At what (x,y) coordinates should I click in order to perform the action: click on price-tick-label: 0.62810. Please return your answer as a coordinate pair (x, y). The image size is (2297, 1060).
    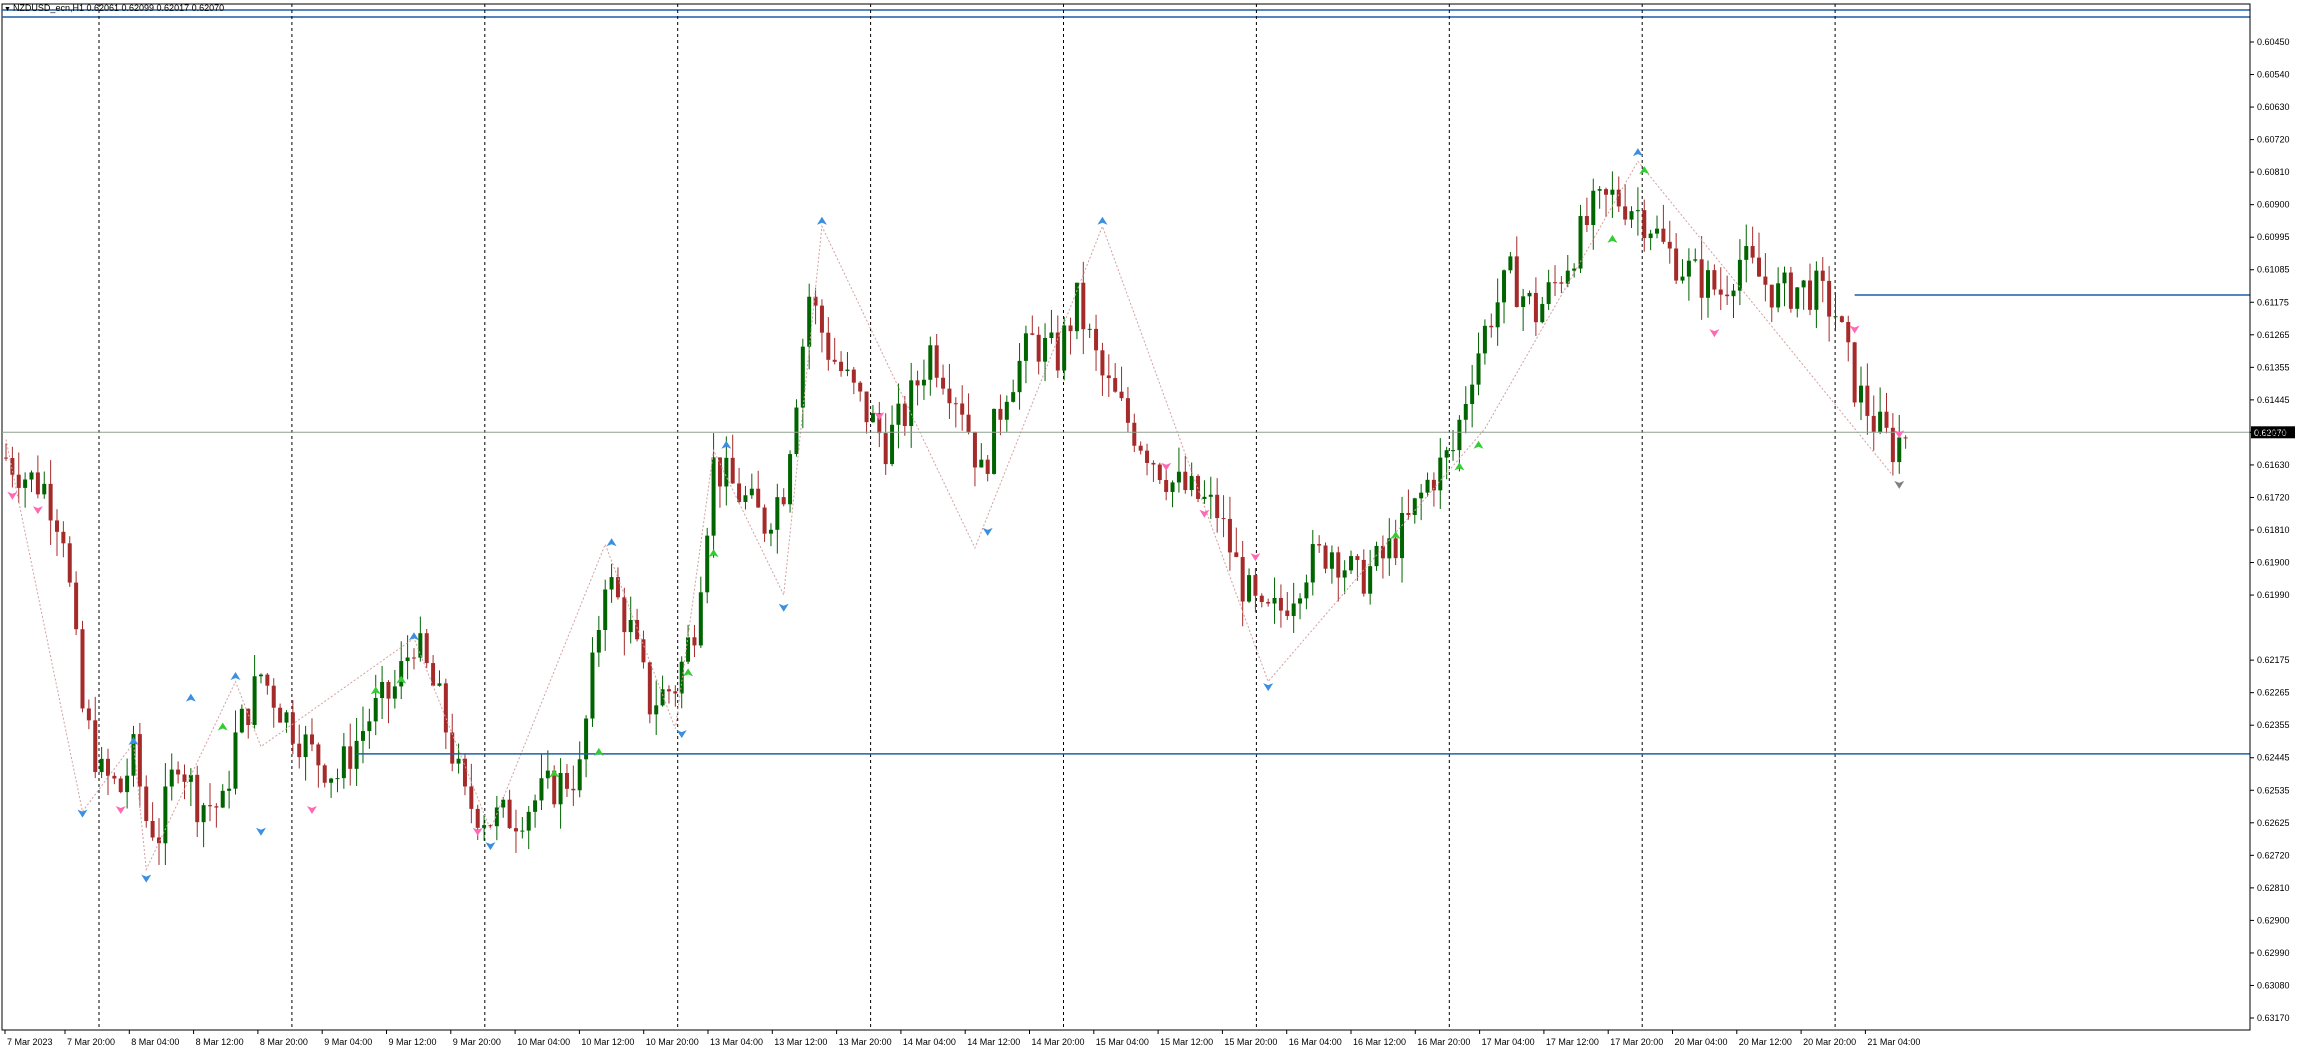
    Looking at the image, I should click on (2273, 888).